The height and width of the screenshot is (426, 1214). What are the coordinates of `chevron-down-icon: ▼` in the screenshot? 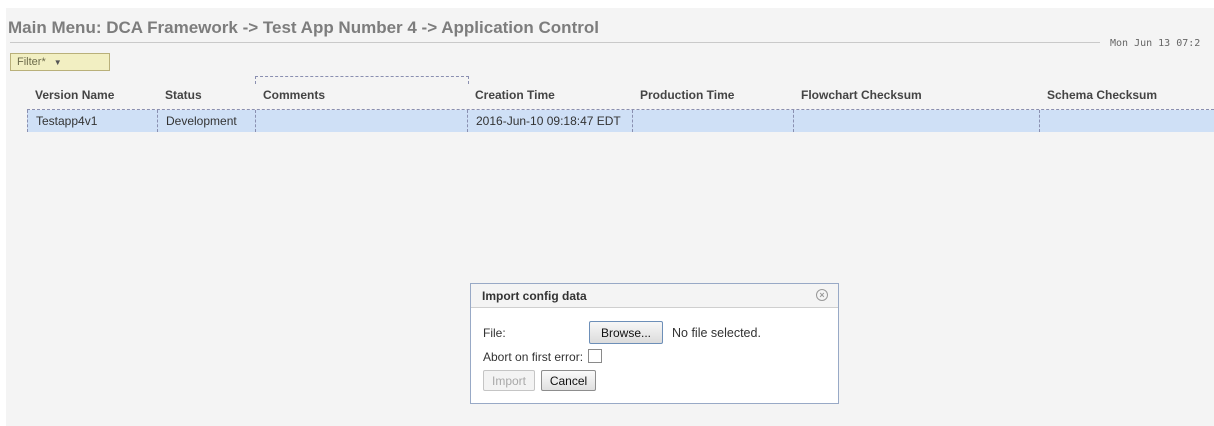 It's located at (57, 62).